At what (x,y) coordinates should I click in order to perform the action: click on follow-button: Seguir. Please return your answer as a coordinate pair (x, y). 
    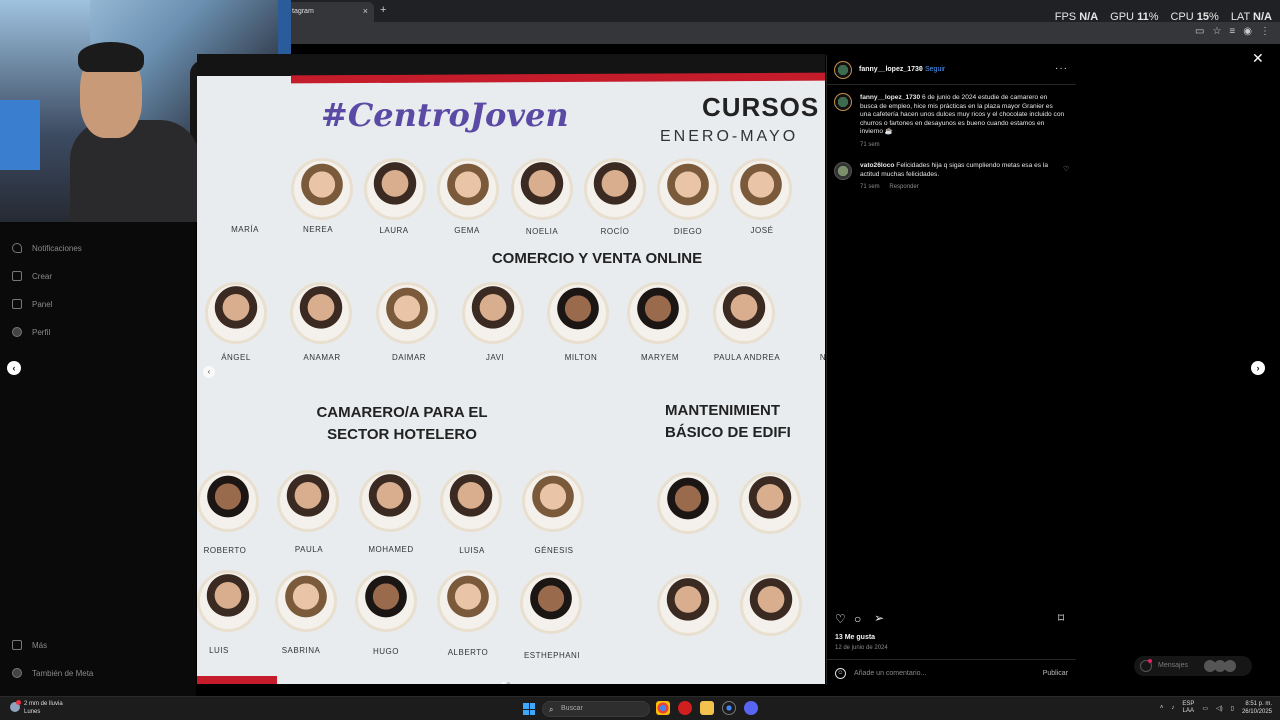
    Looking at the image, I should click on (935, 69).